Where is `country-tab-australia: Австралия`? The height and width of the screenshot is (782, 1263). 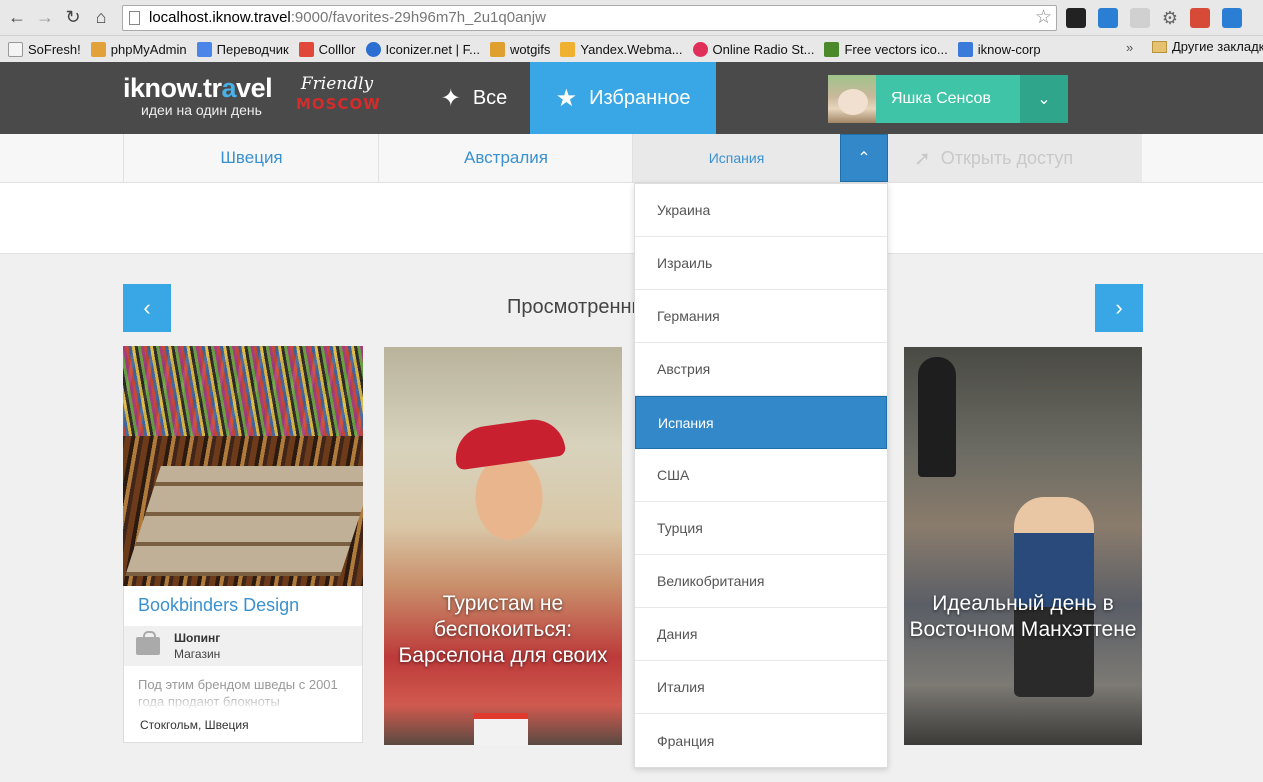
country-tab-australia: Австралия is located at coordinates (505, 158).